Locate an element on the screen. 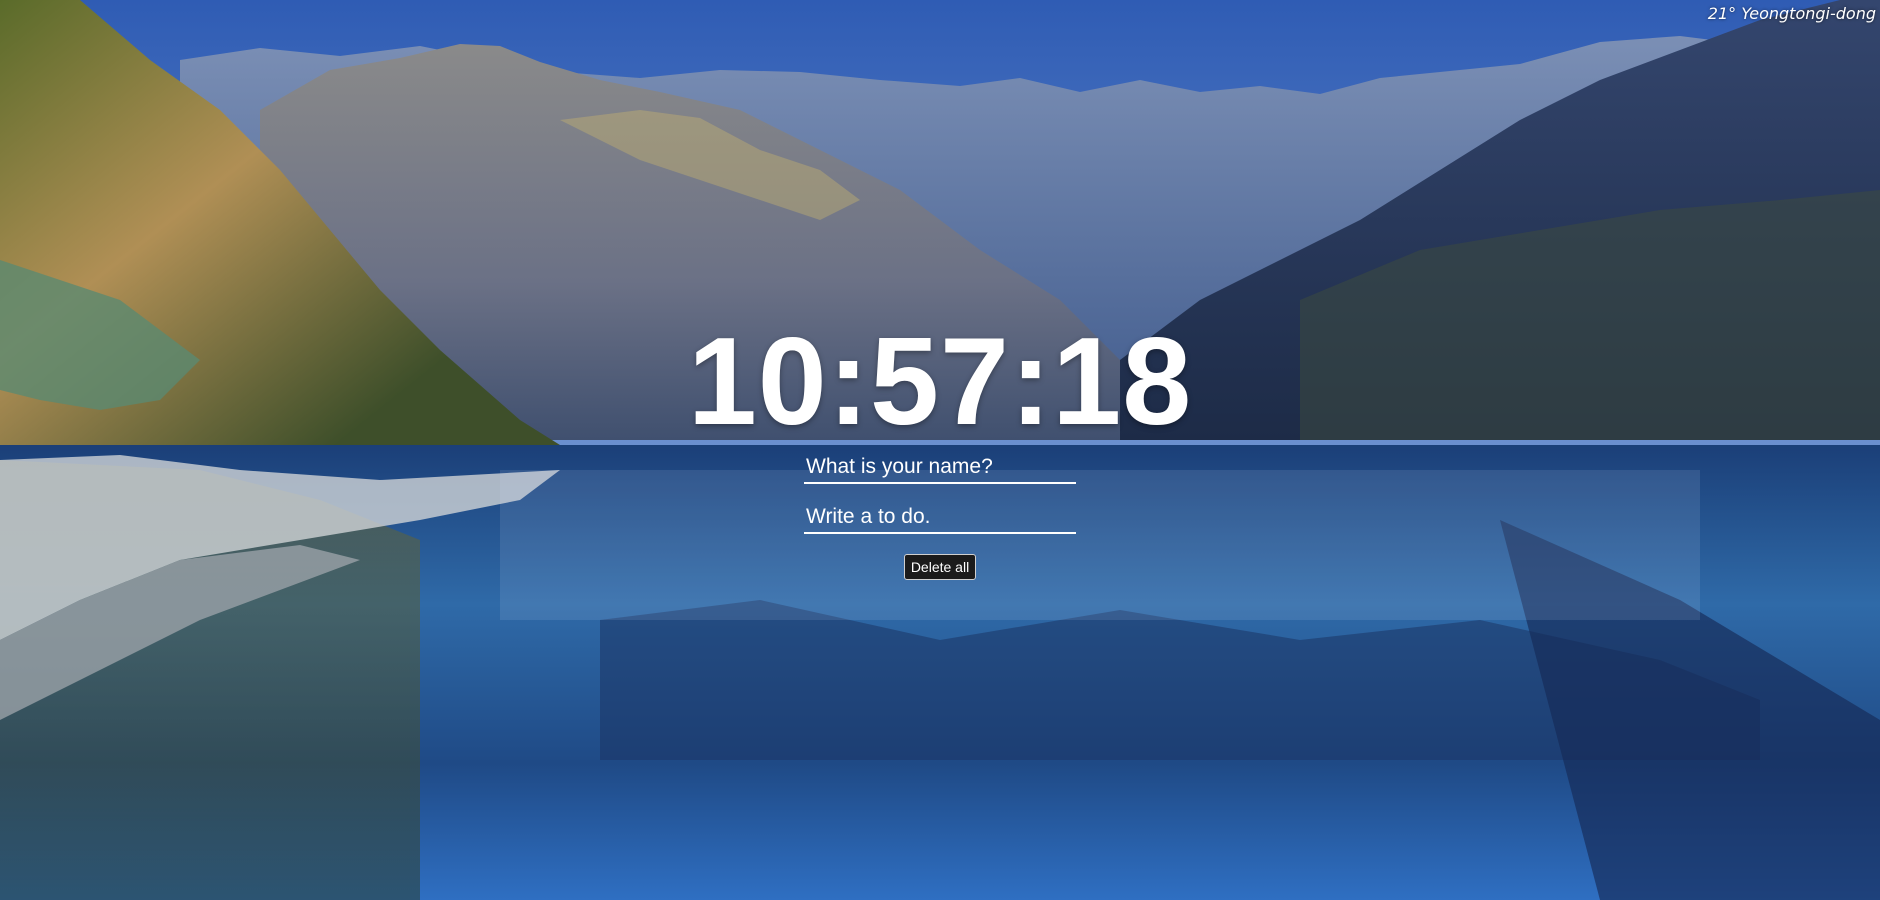  delete-all-button: Delete all is located at coordinates (940, 567).